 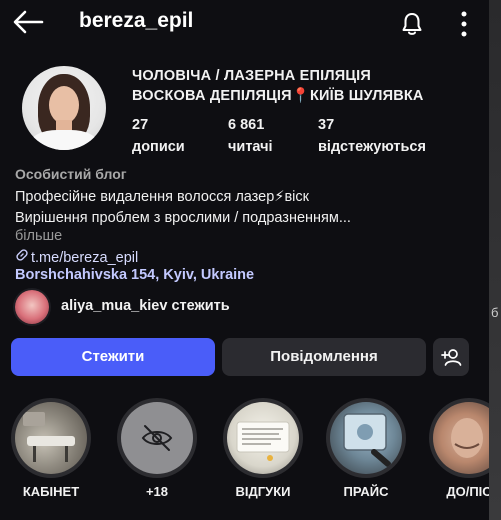 I want to click on profile-link: t.me/bereza_epil, so click(x=76, y=257).